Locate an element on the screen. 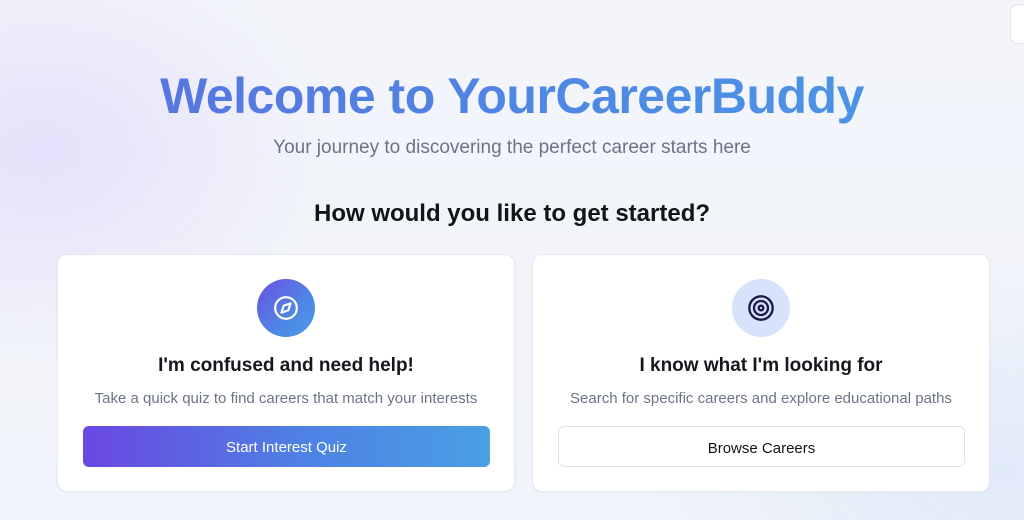 The height and width of the screenshot is (520, 1024). corner-panel-tab is located at coordinates (1017, 24).